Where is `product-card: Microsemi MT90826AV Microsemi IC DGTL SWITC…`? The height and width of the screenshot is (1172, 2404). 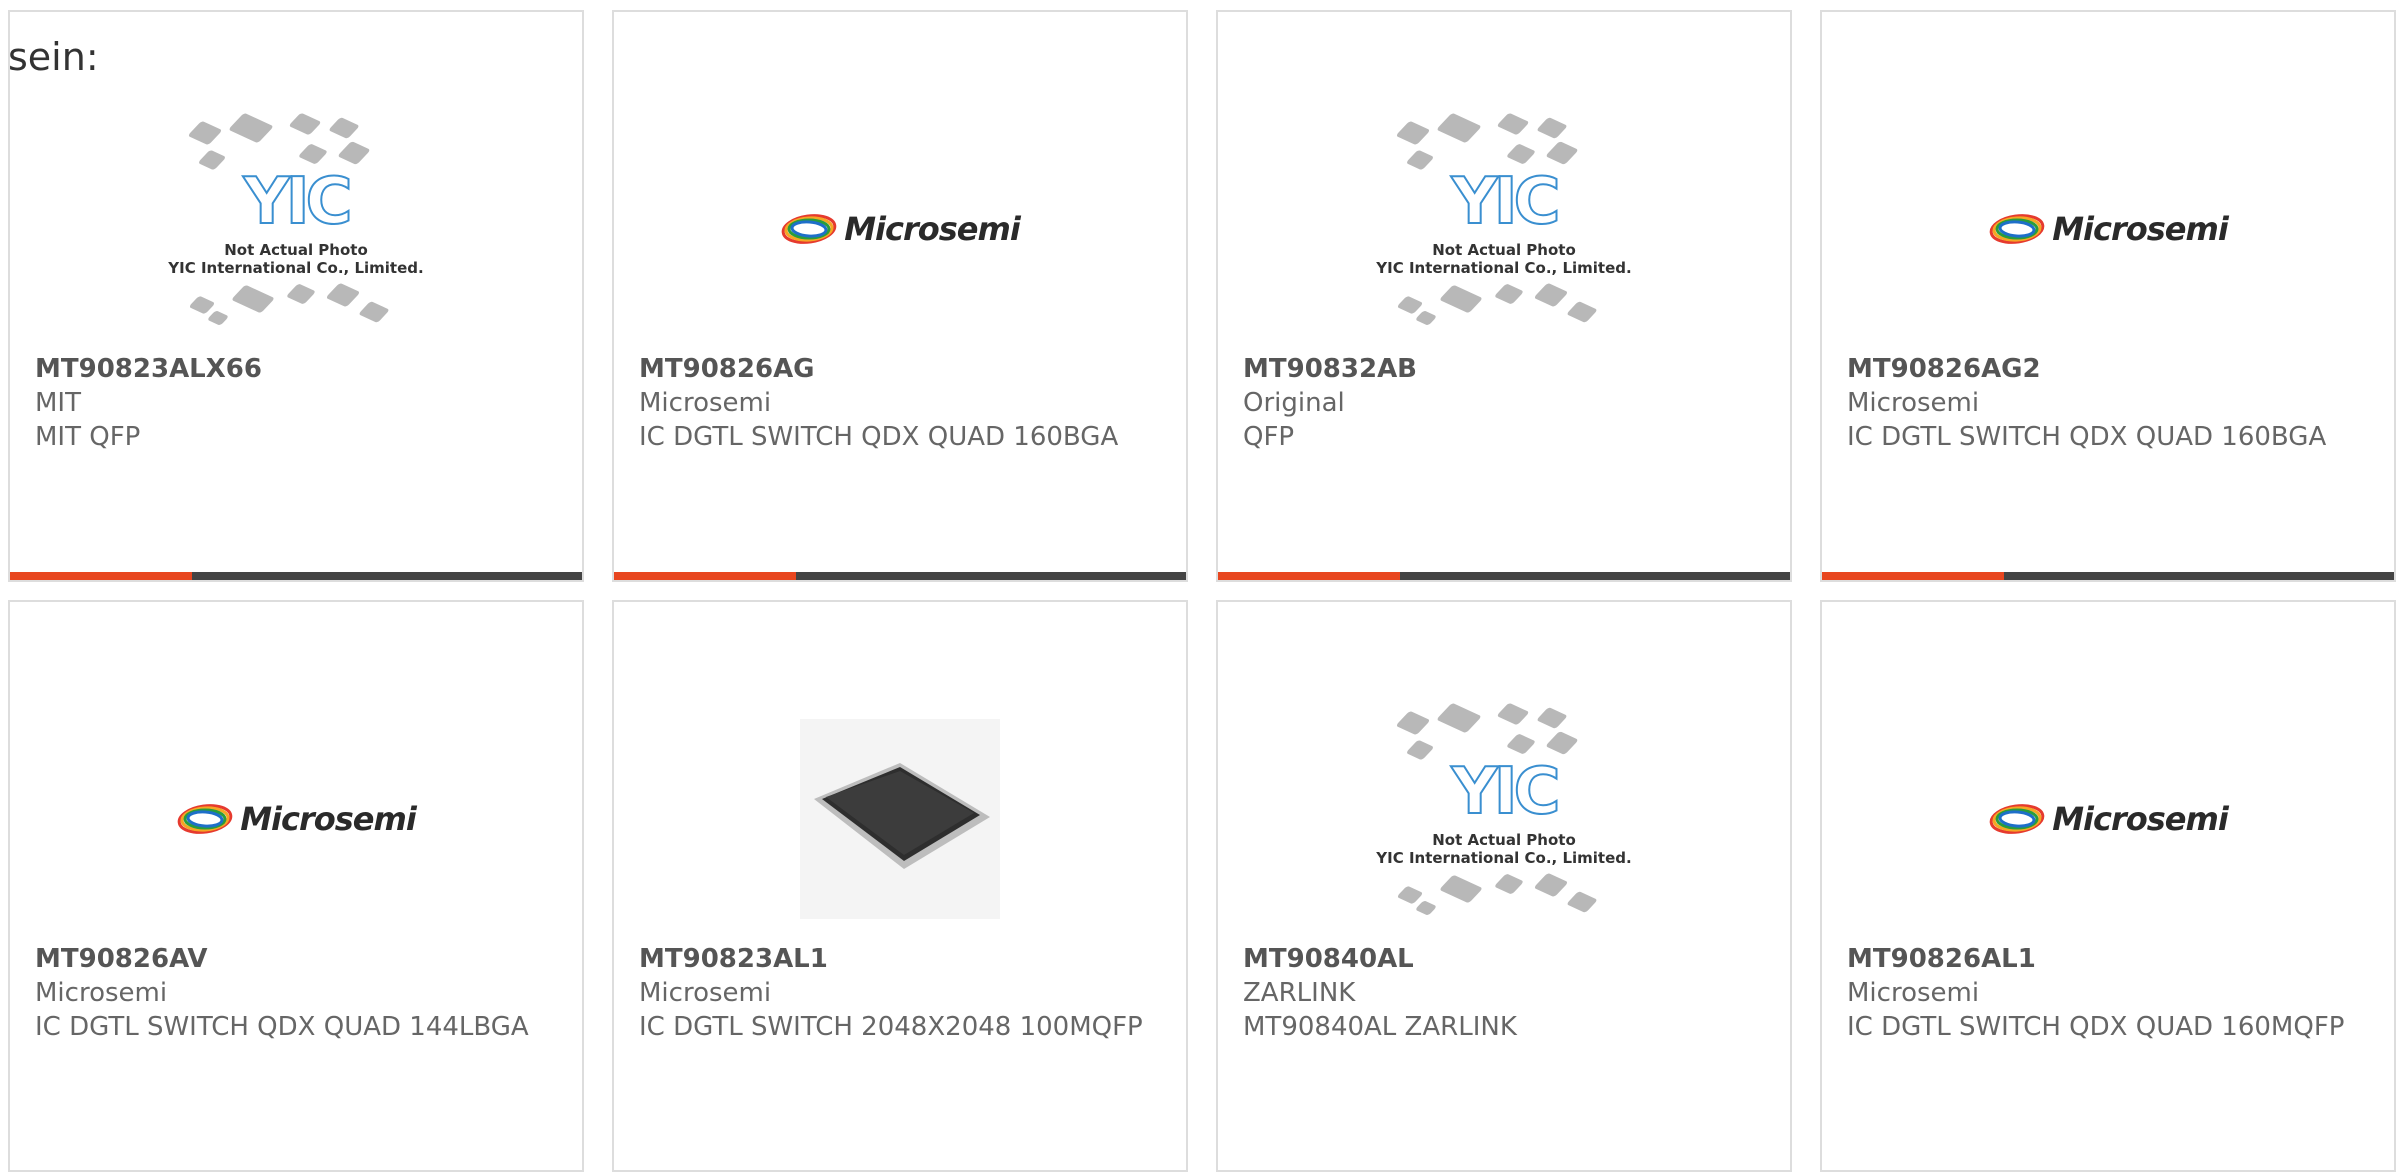 product-card: Microsemi MT90826AV Microsemi IC DGTL SWITC… is located at coordinates (296, 886).